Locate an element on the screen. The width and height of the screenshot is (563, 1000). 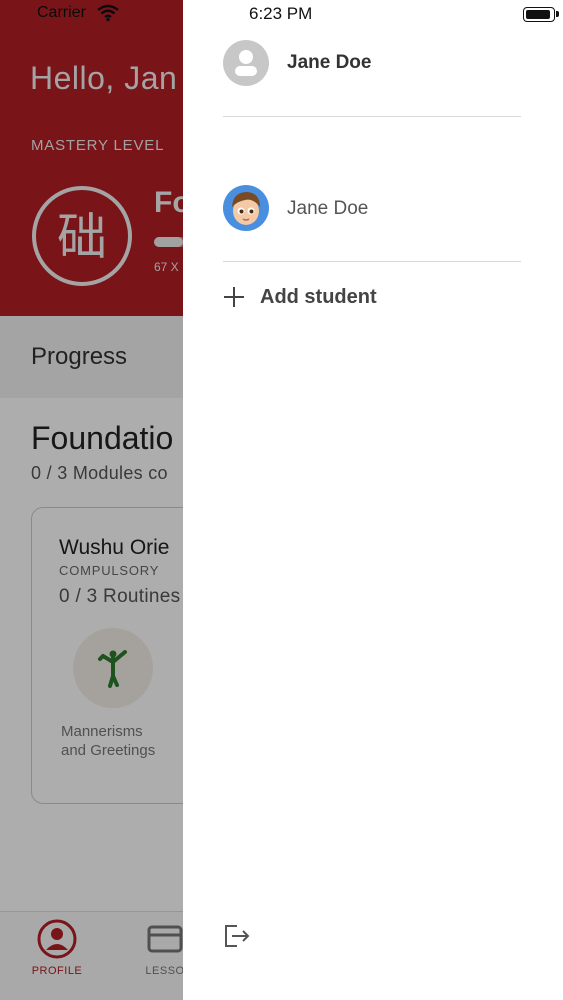
default-avatar-icon is located at coordinates (246, 63).